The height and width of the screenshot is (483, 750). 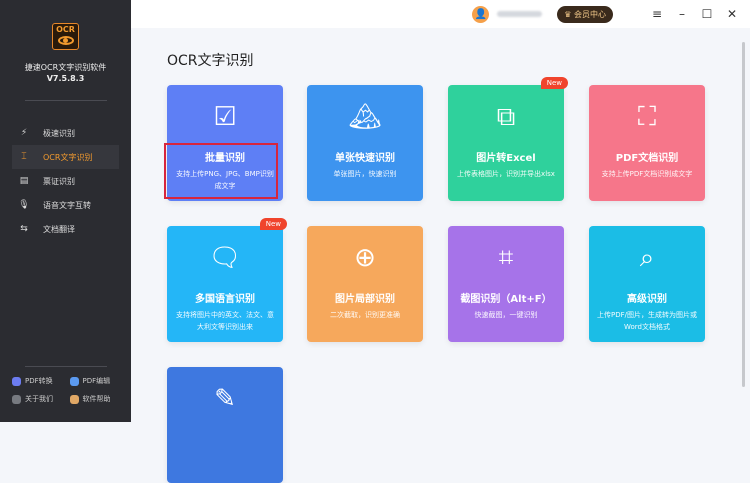 I want to click on sidebar-item-4: ⇆ 文档翻译, so click(x=65, y=229).